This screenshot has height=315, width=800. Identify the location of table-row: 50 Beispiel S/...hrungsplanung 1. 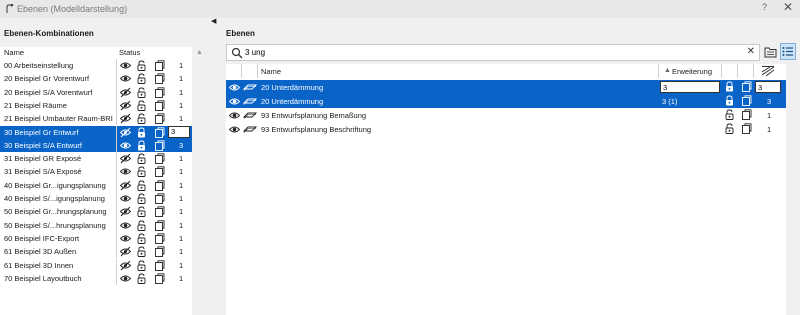
(96, 225).